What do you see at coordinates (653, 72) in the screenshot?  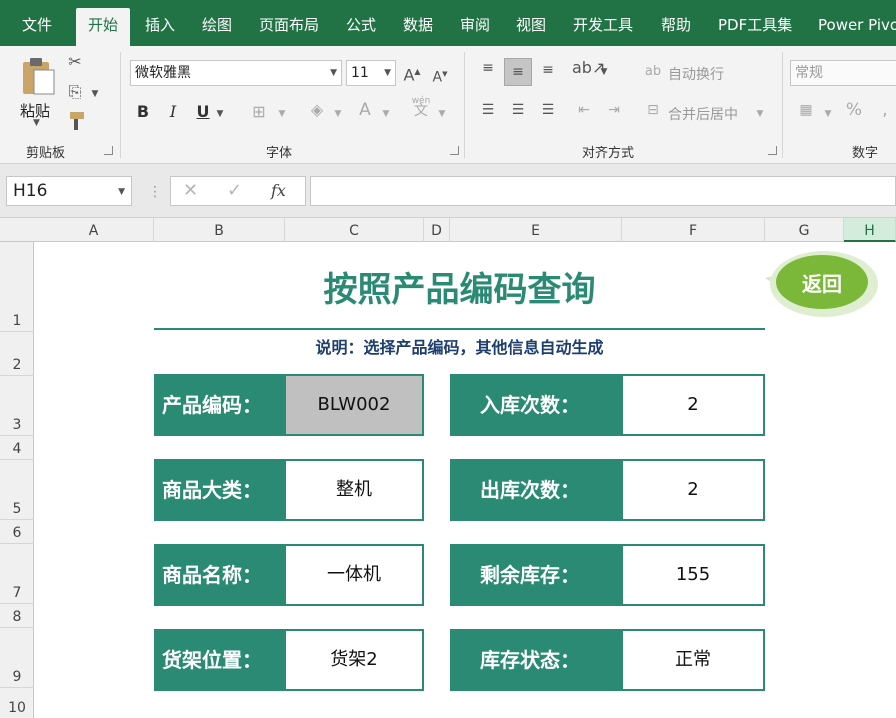 I see `wrap-text-icon: ab` at bounding box center [653, 72].